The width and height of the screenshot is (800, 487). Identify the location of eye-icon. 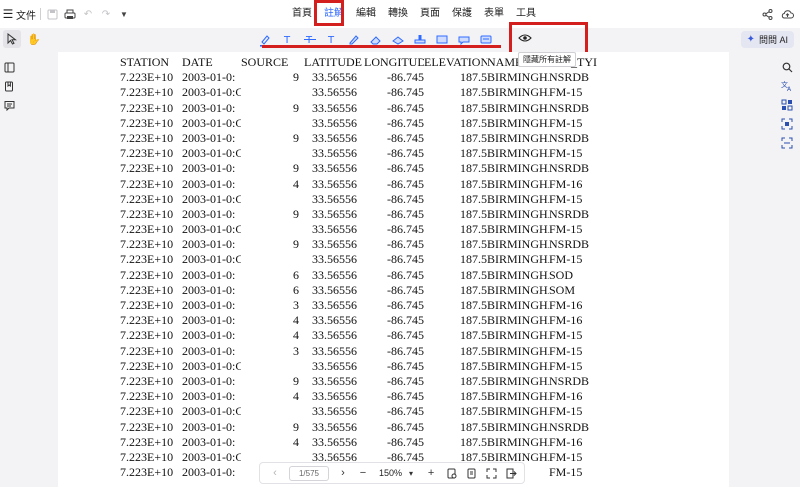
(525, 38).